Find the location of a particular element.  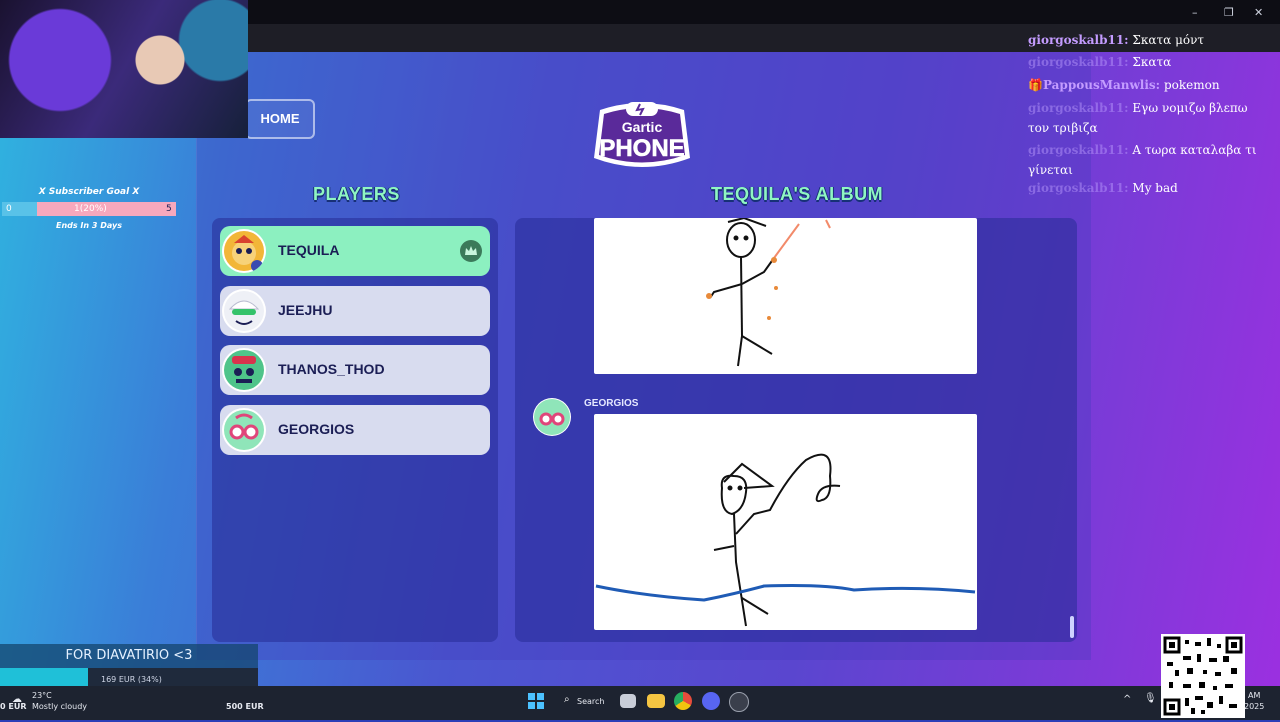

chat-message: giorgoskalb11: Σκατα μόντ is located at coordinates (1143, 40).